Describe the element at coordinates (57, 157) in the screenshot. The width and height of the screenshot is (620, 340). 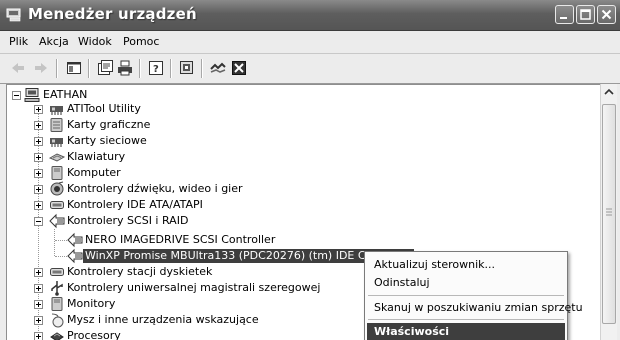
I see `keyboard-icon` at that location.